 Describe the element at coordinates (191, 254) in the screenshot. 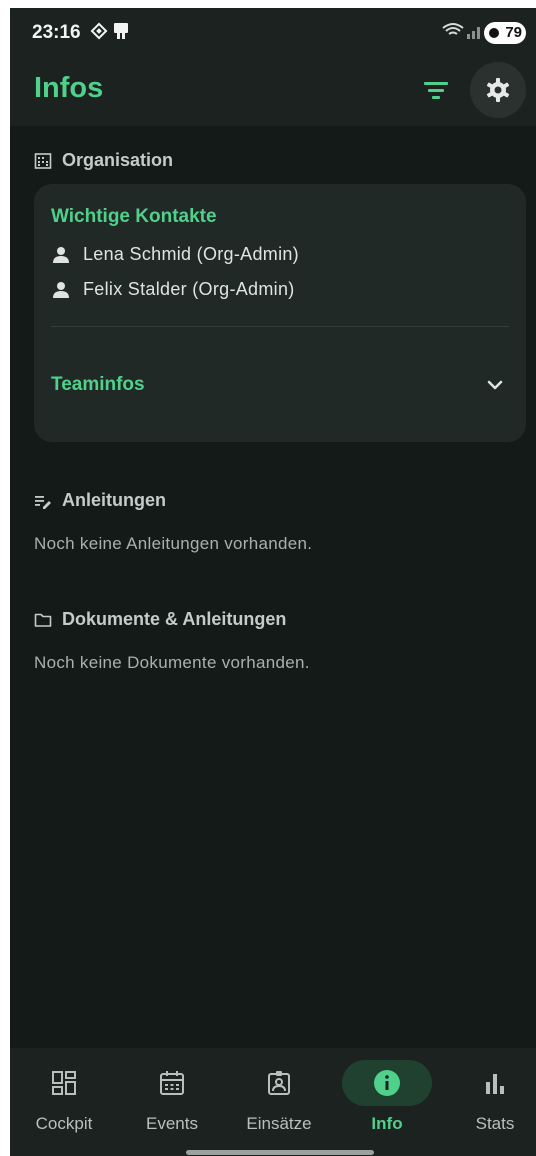

I see `contact-name: Lena Schmid (Org-Admin)` at that location.